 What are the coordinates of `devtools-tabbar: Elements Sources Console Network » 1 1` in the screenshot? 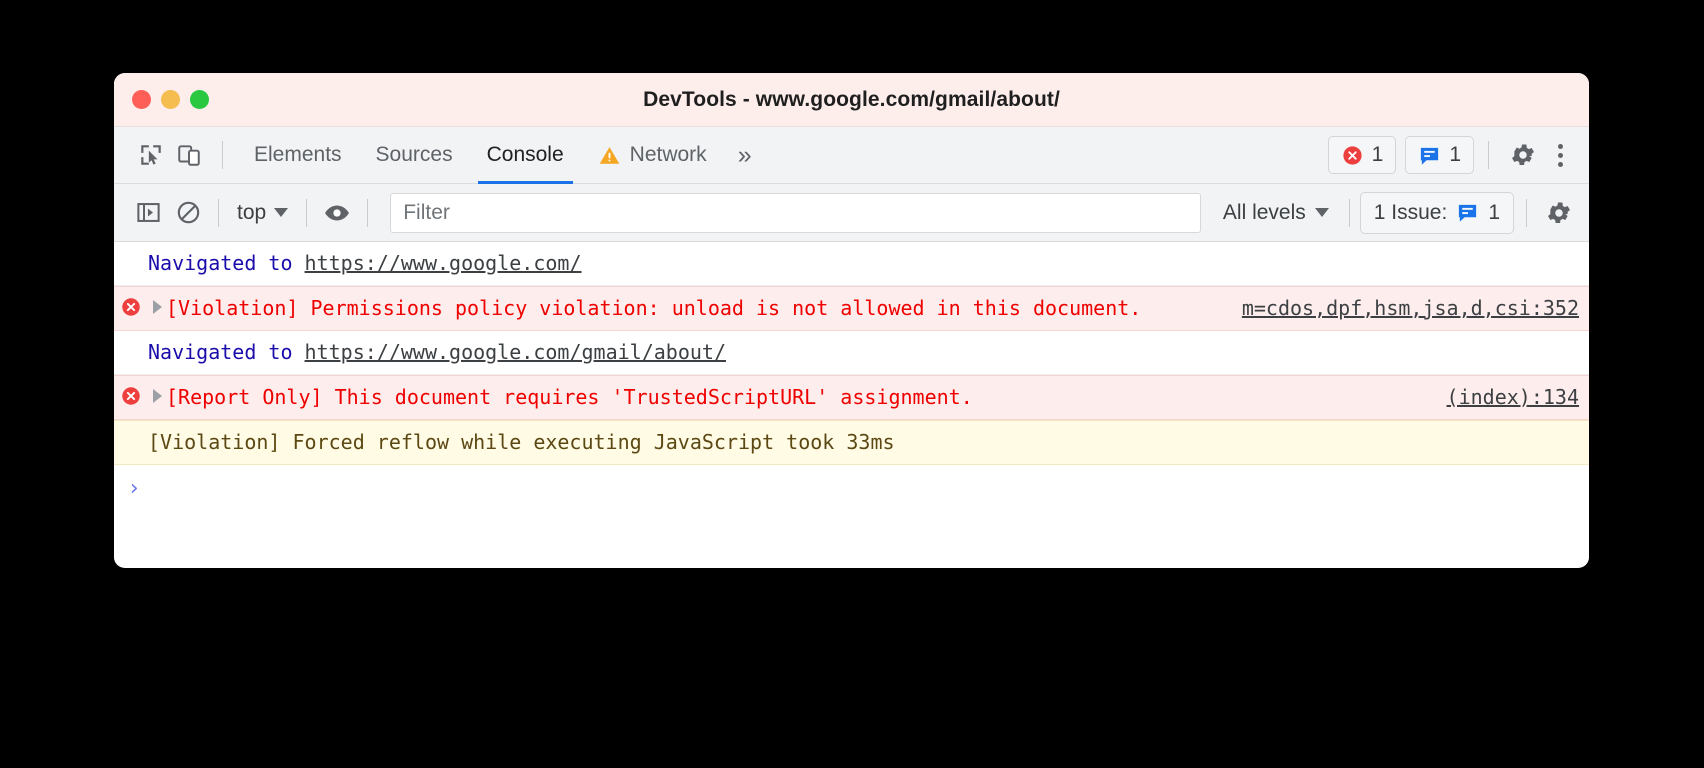 It's located at (851, 155).